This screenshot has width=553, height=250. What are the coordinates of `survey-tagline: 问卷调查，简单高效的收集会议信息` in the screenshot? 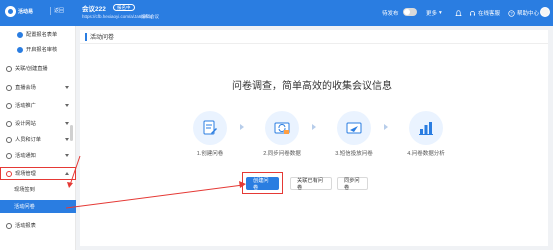 It's located at (312, 86).